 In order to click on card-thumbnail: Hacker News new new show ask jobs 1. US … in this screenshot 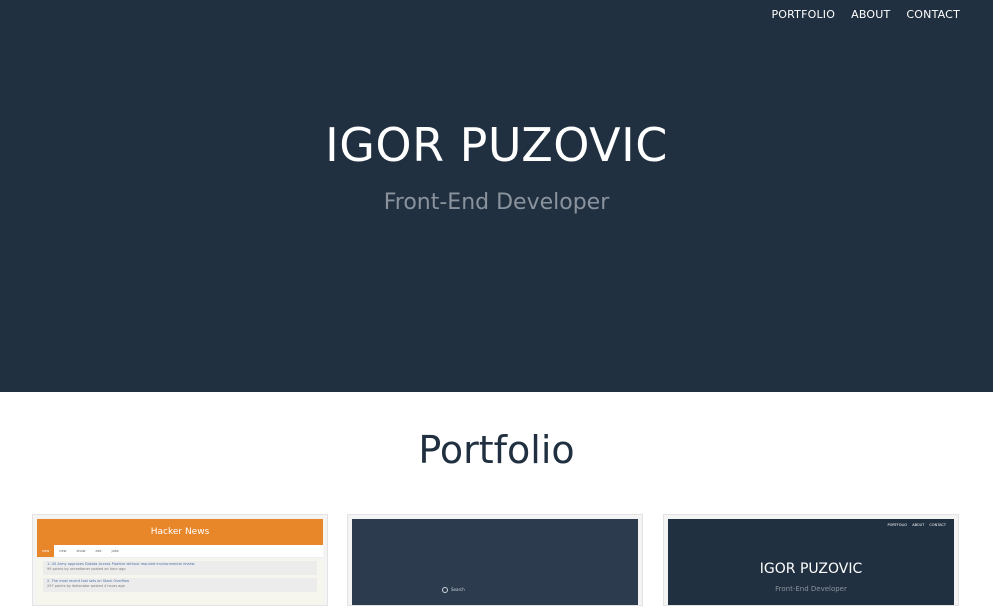, I will do `click(180, 562)`.